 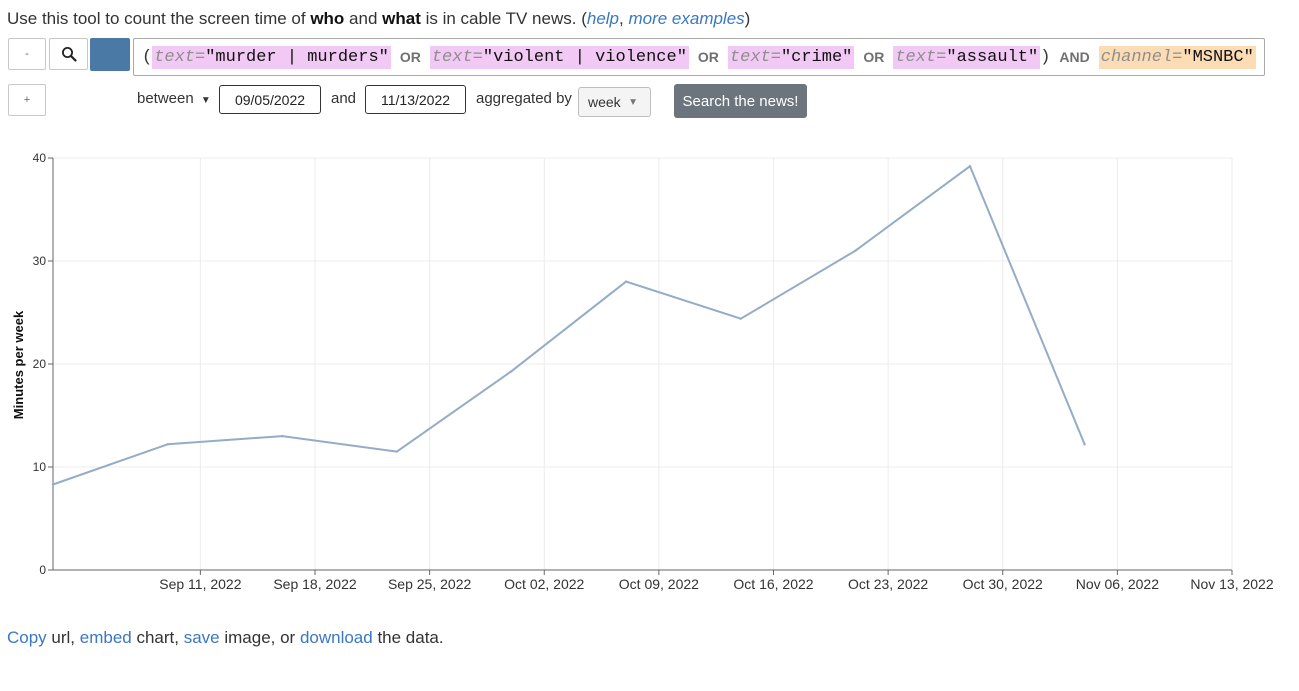 I want to click on term-value: "assault", so click(x=992, y=57).